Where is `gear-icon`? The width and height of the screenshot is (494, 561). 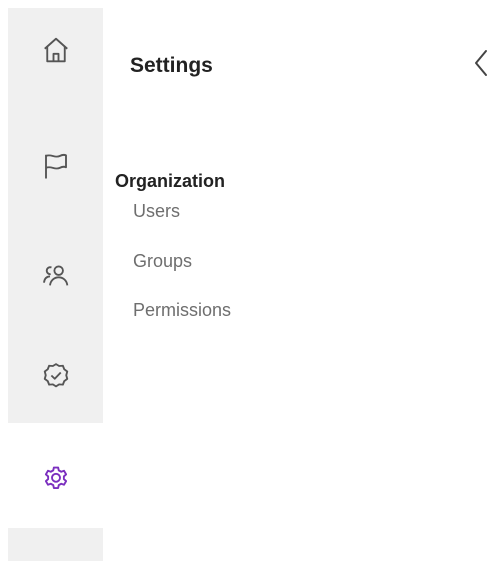
gear-icon is located at coordinates (55, 477).